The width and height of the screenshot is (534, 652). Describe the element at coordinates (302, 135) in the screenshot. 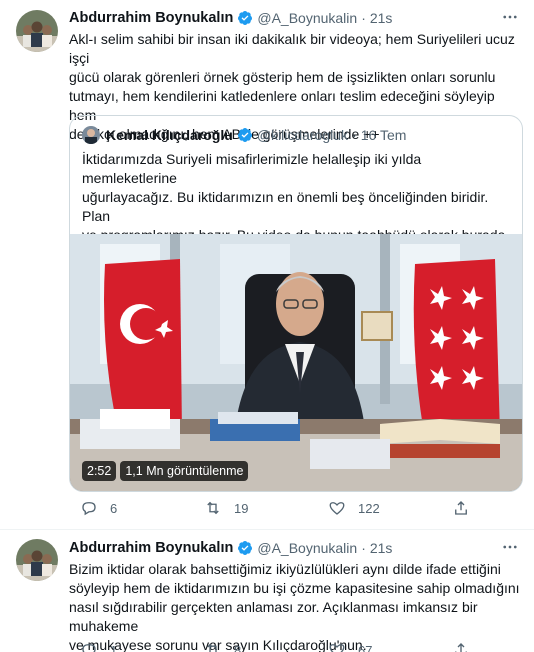

I see `quote-author-handle: @kilicdarogluk` at that location.